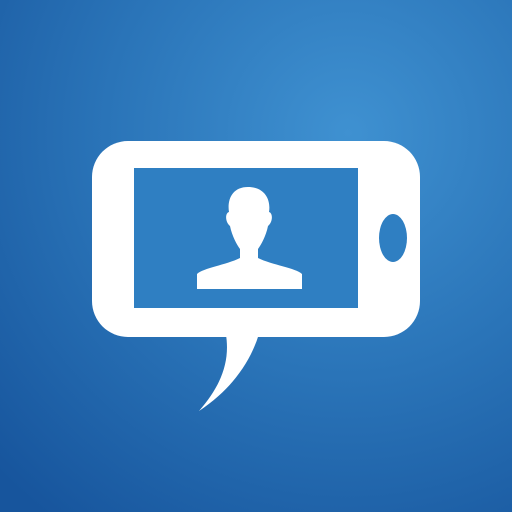  I want to click on home-button-icon, so click(393, 238).